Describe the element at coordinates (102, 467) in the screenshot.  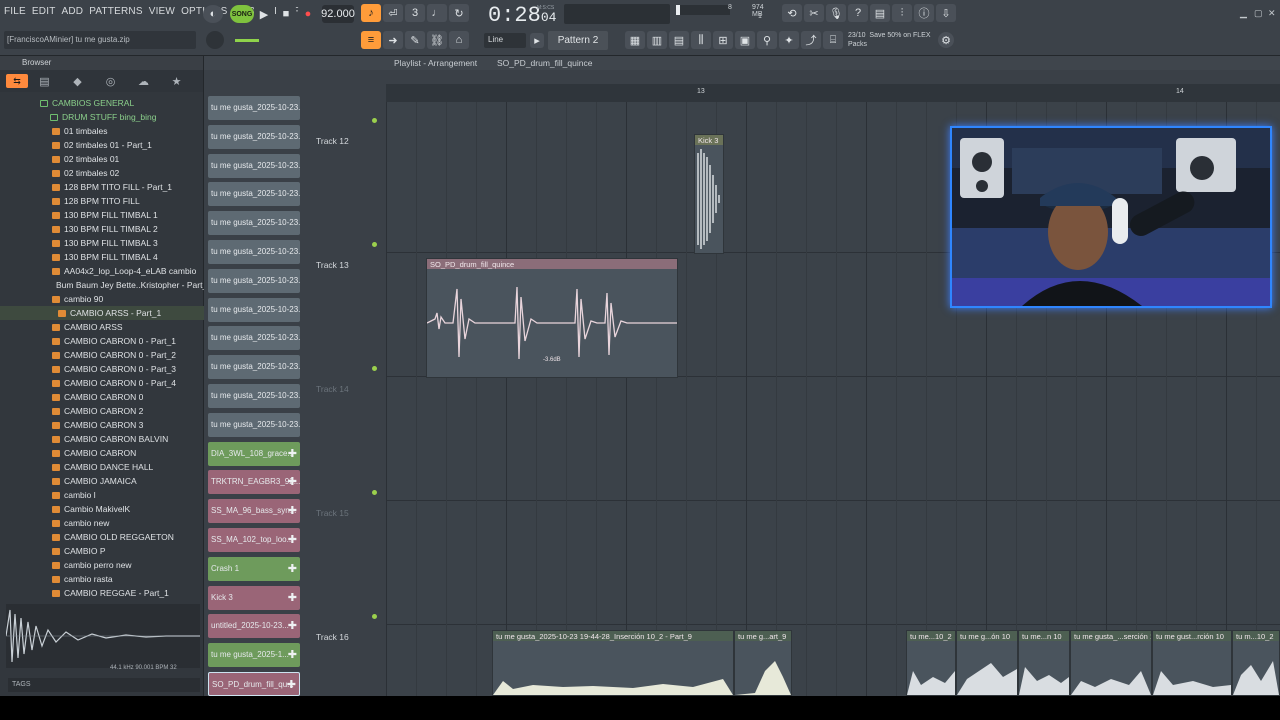
I see `browser-file: CAMBIO DANCE HALL` at that location.